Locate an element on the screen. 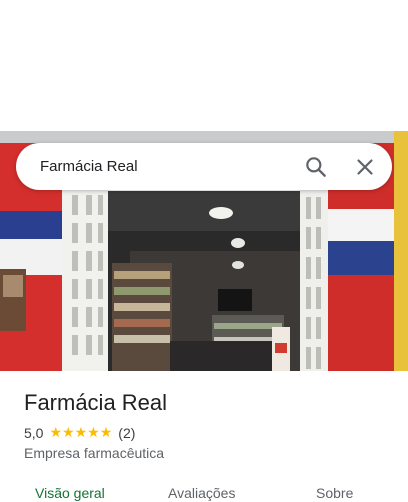 This screenshot has height=502, width=408. tab-reviews: Avaliações is located at coordinates (201, 493).